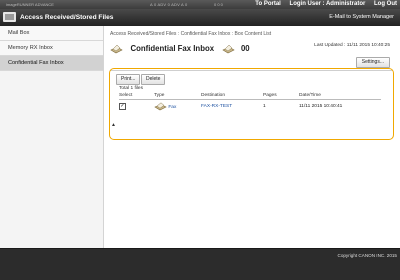 Image resolution: width=400 pixels, height=280 pixels. What do you see at coordinates (367, 255) in the screenshot?
I see `copyright-text: Copyright CANON INC. 2015` at bounding box center [367, 255].